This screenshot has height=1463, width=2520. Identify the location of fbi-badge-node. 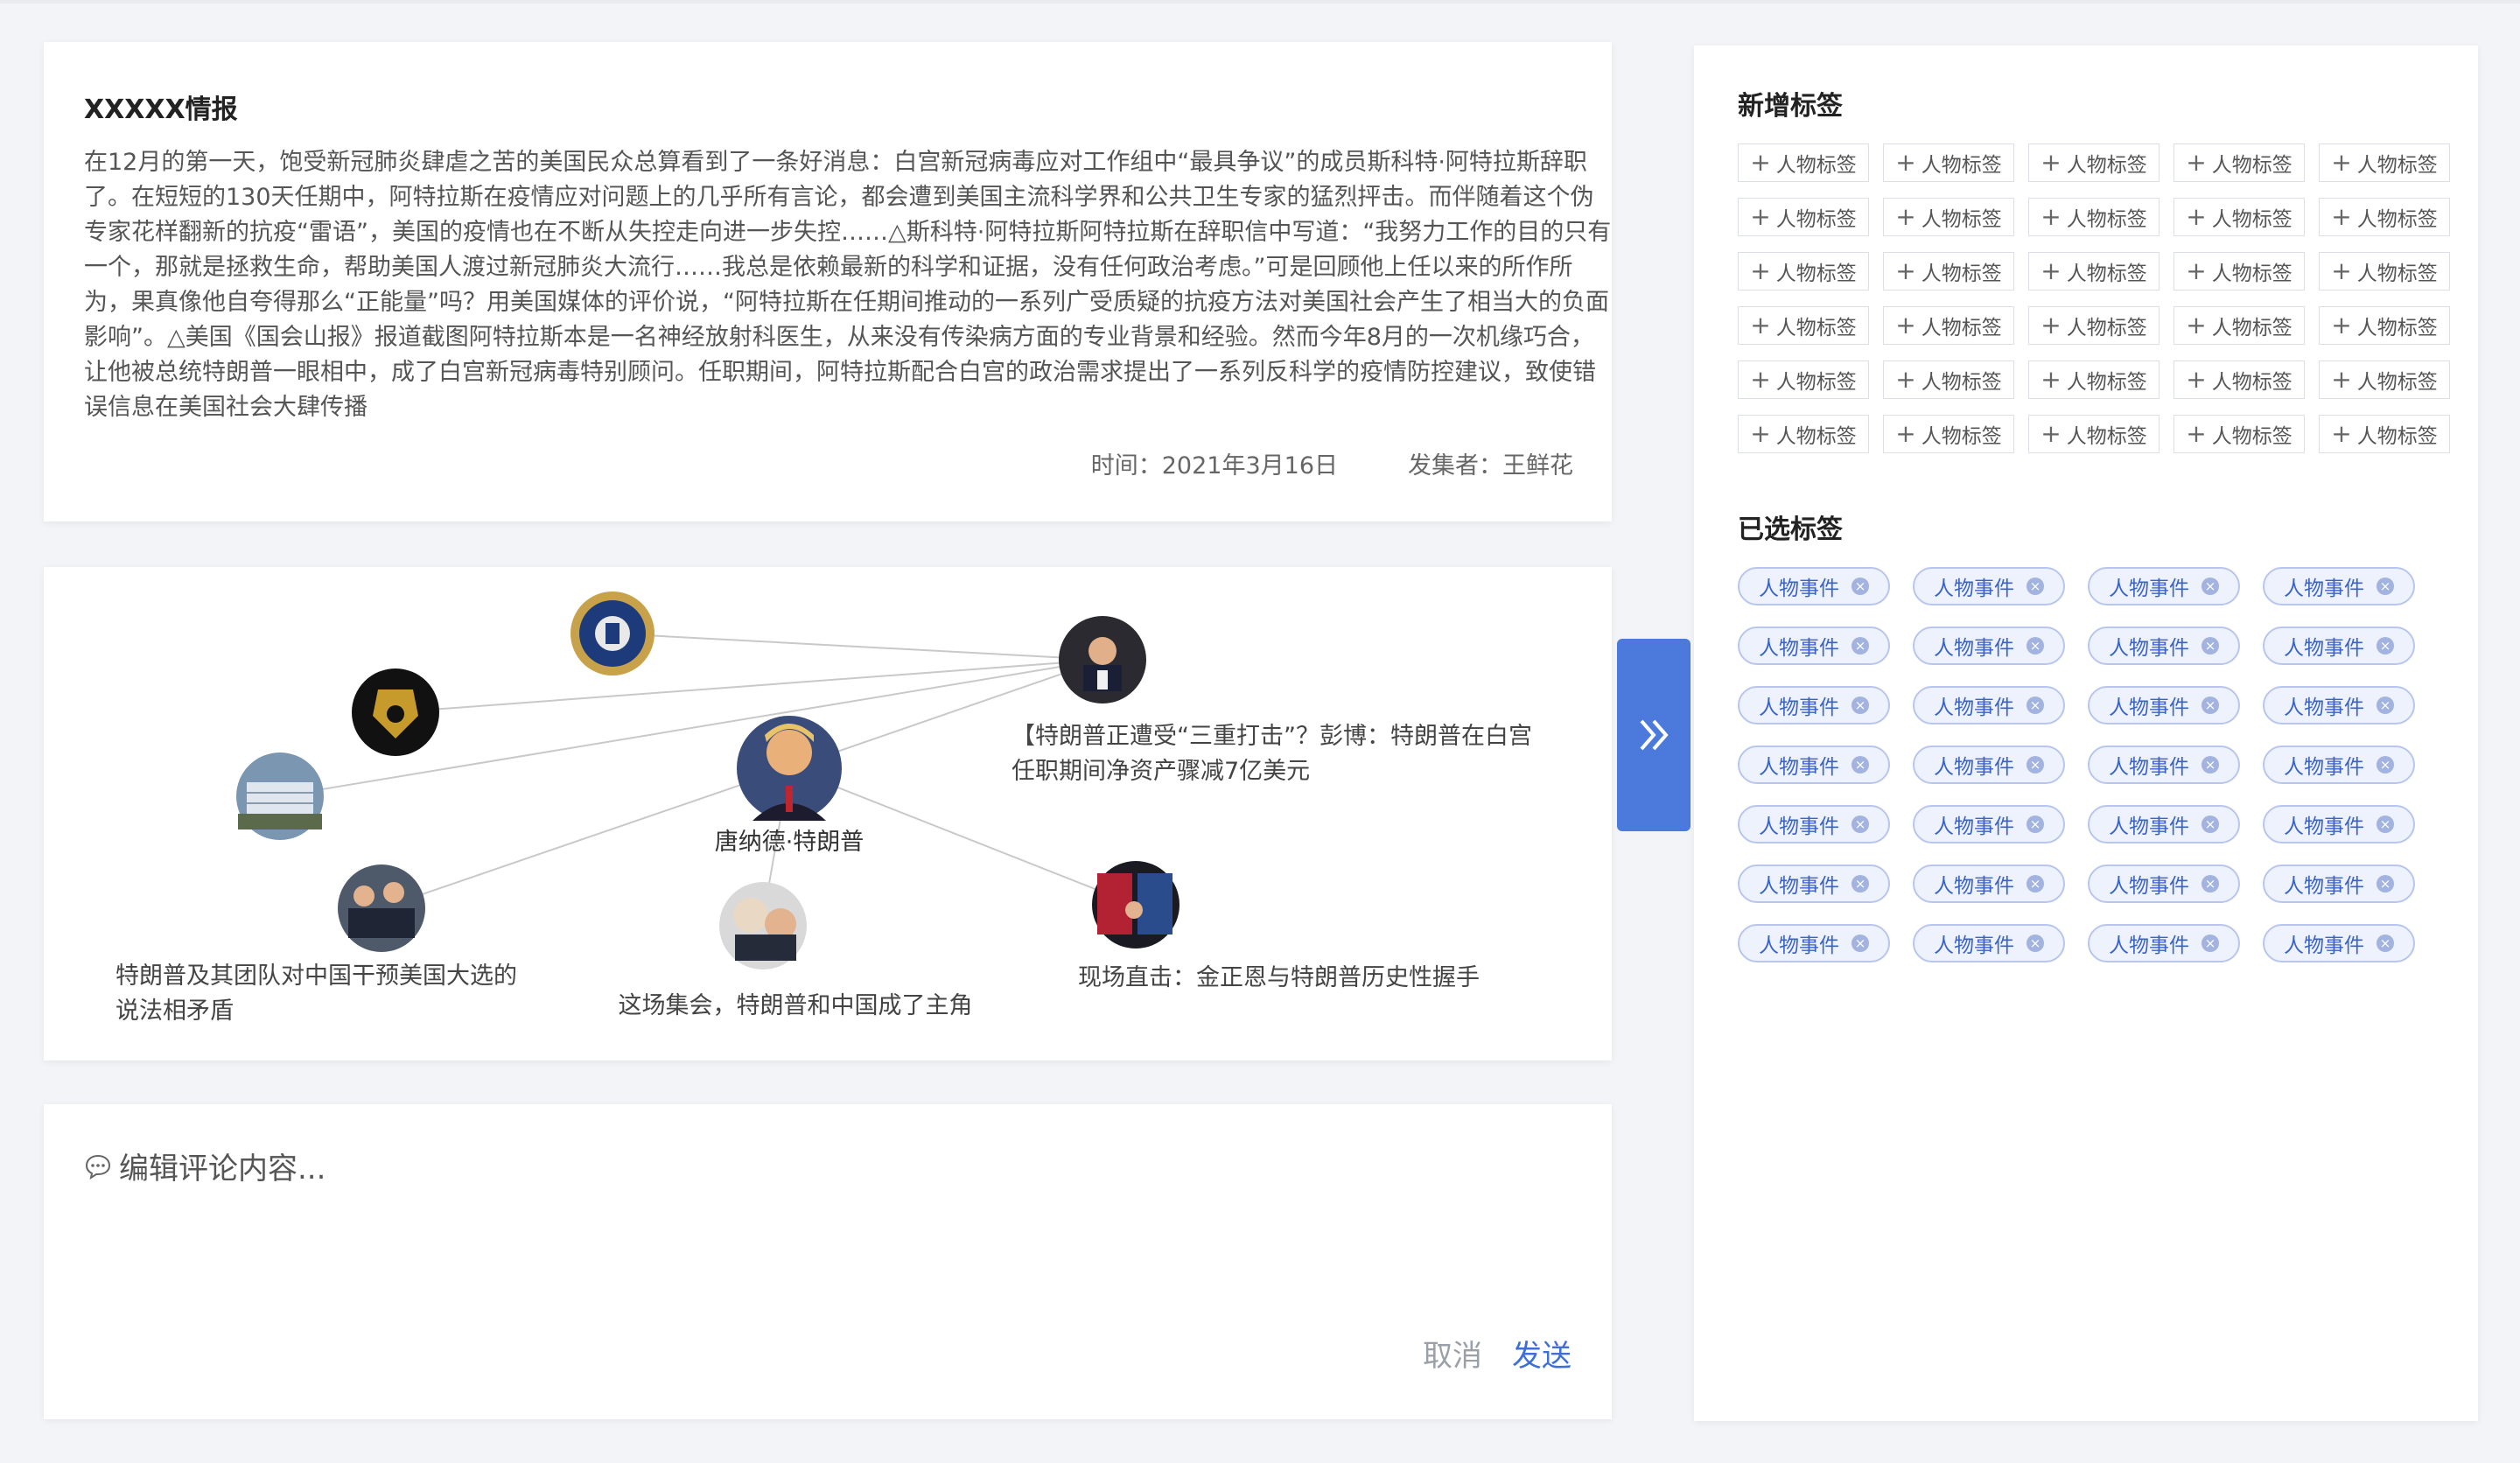
(395, 712).